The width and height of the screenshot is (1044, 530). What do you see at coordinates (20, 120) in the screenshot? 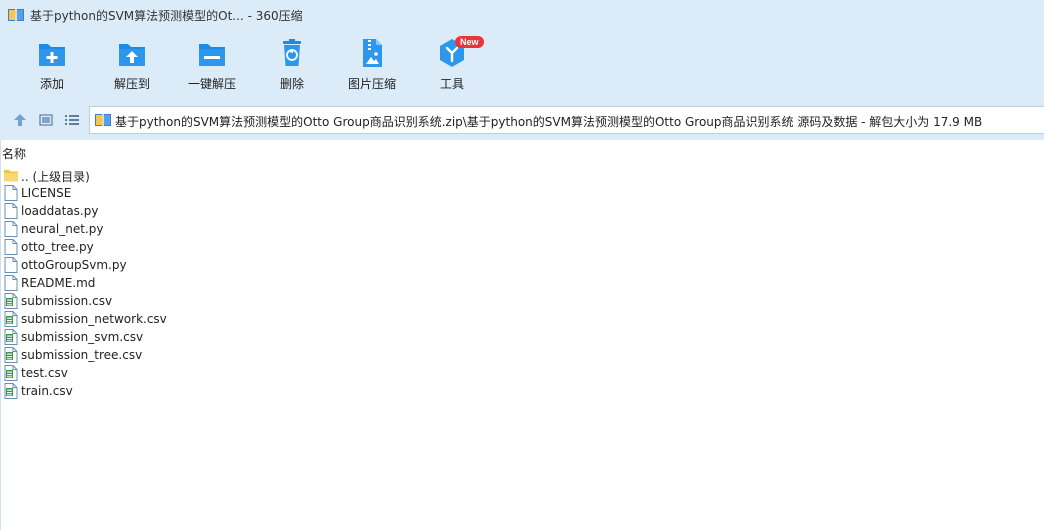
I see `up-arrow-icon` at bounding box center [20, 120].